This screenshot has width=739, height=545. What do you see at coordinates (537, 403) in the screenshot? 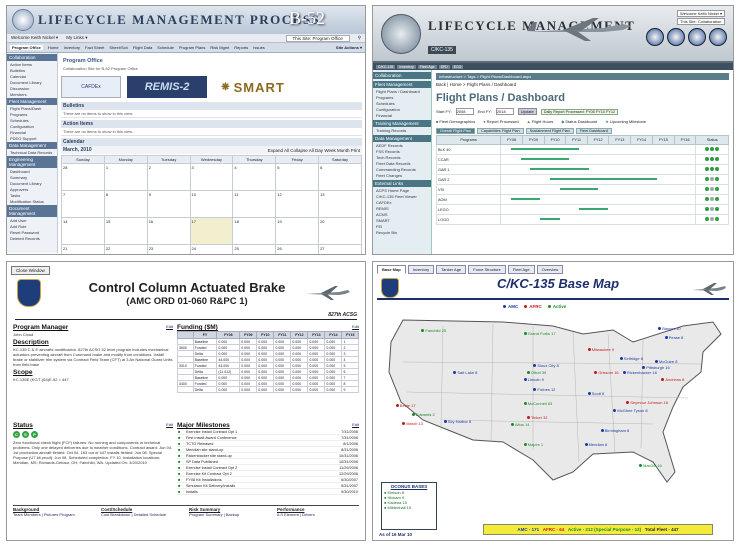
I see `base-marker: McConnell 63` at bounding box center [537, 403].